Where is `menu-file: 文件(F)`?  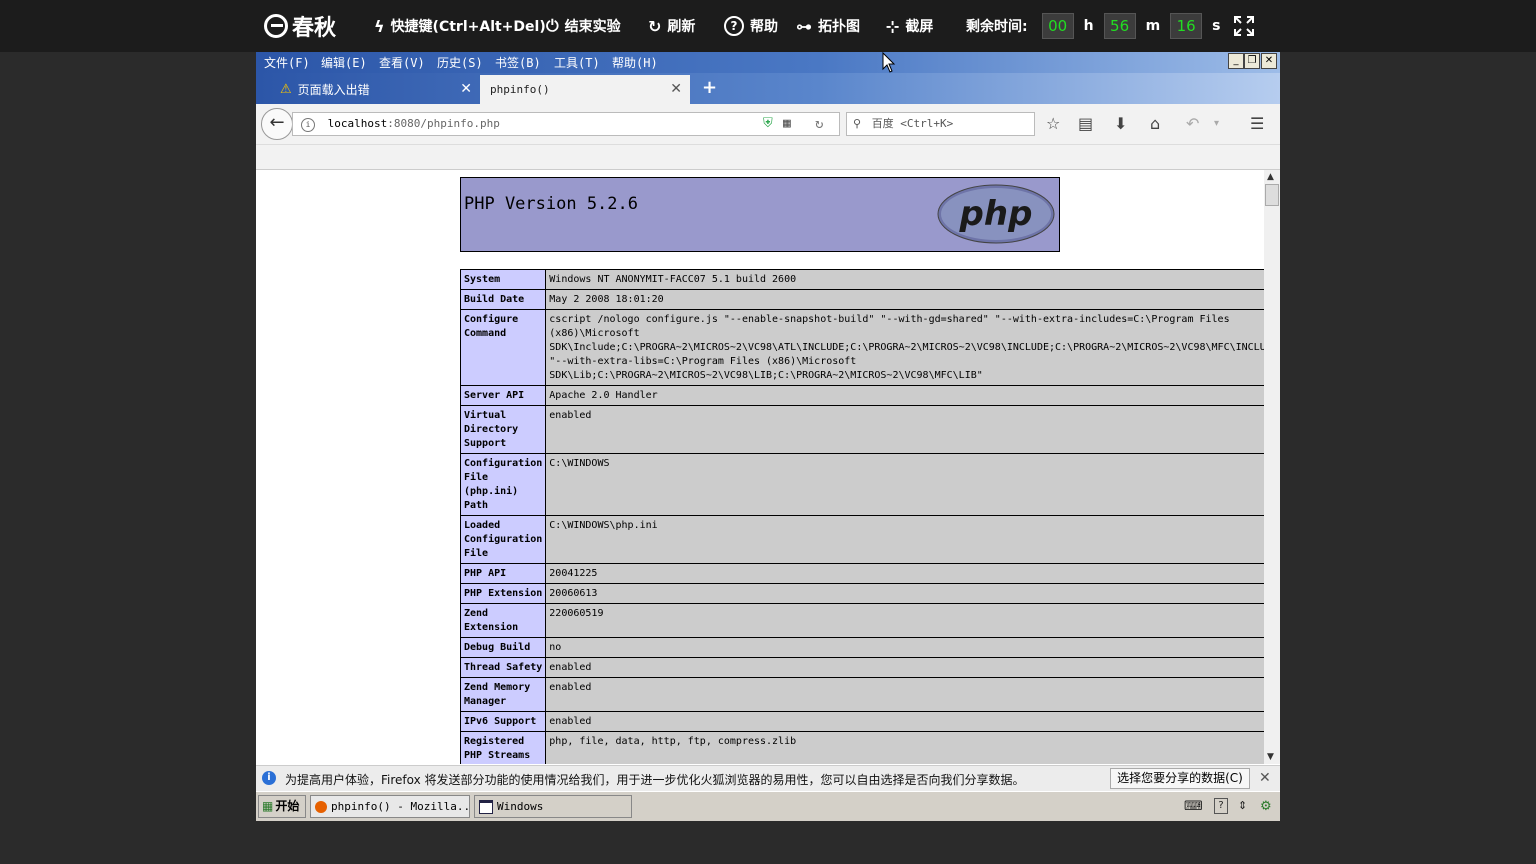 menu-file: 文件(F) is located at coordinates (287, 62).